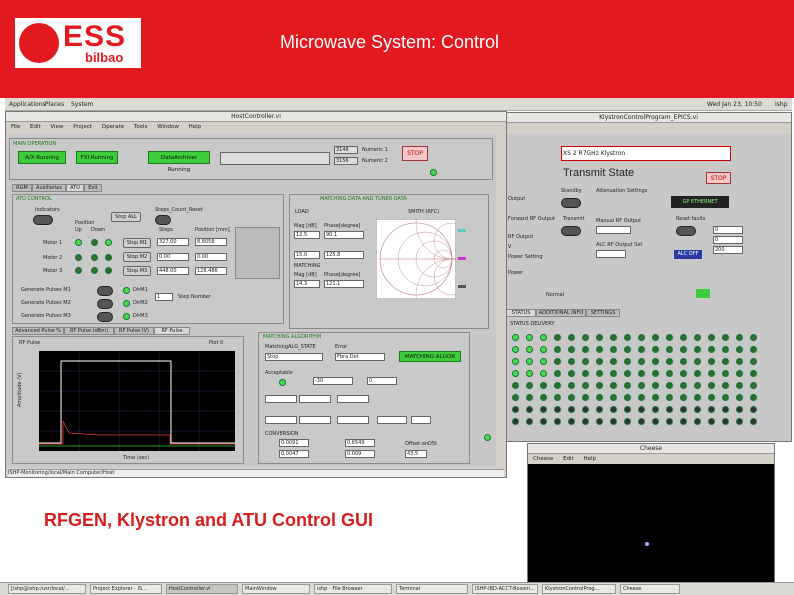 This screenshot has height=595, width=794. I want to click on klystron-tab-additional: ADDITIONAL INFO, so click(561, 313).